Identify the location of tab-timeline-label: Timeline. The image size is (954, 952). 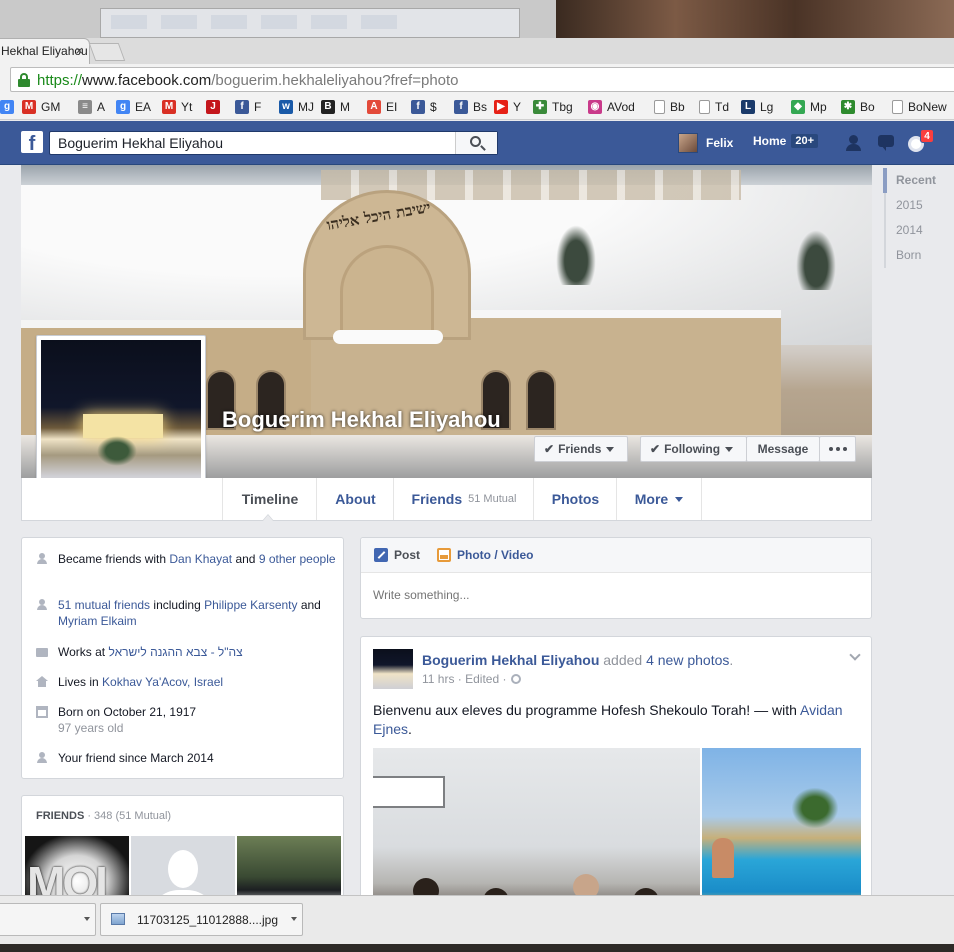
(270, 499).